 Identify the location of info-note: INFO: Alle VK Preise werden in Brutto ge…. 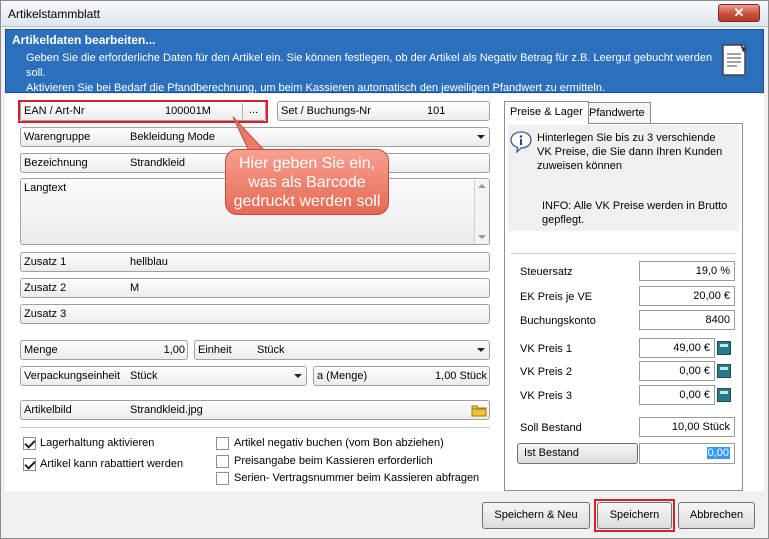
(635, 213).